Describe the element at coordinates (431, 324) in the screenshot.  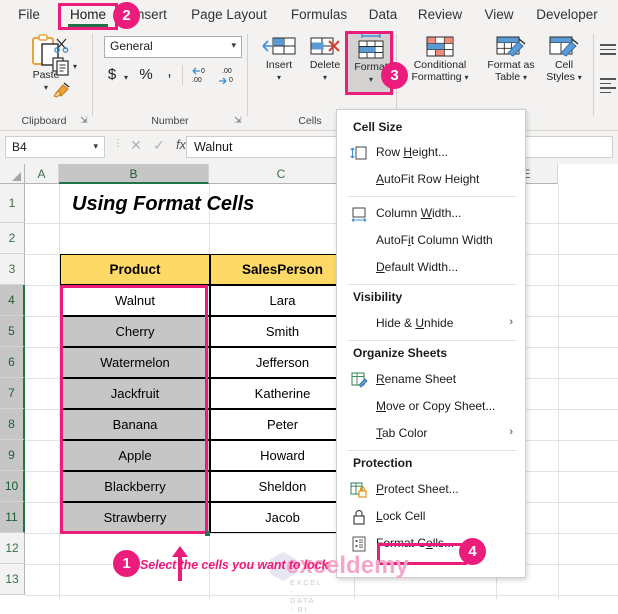
I see `menu-item-hide-unhide: Hide & Unhide ›` at that location.